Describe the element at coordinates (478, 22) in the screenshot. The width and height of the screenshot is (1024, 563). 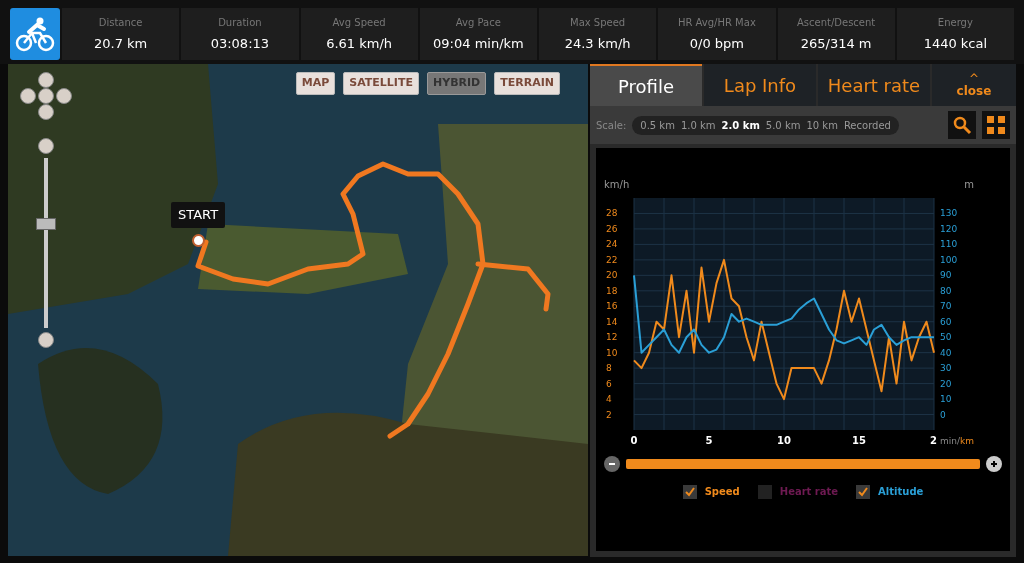
I see `stat-label: Avg Pace` at that location.